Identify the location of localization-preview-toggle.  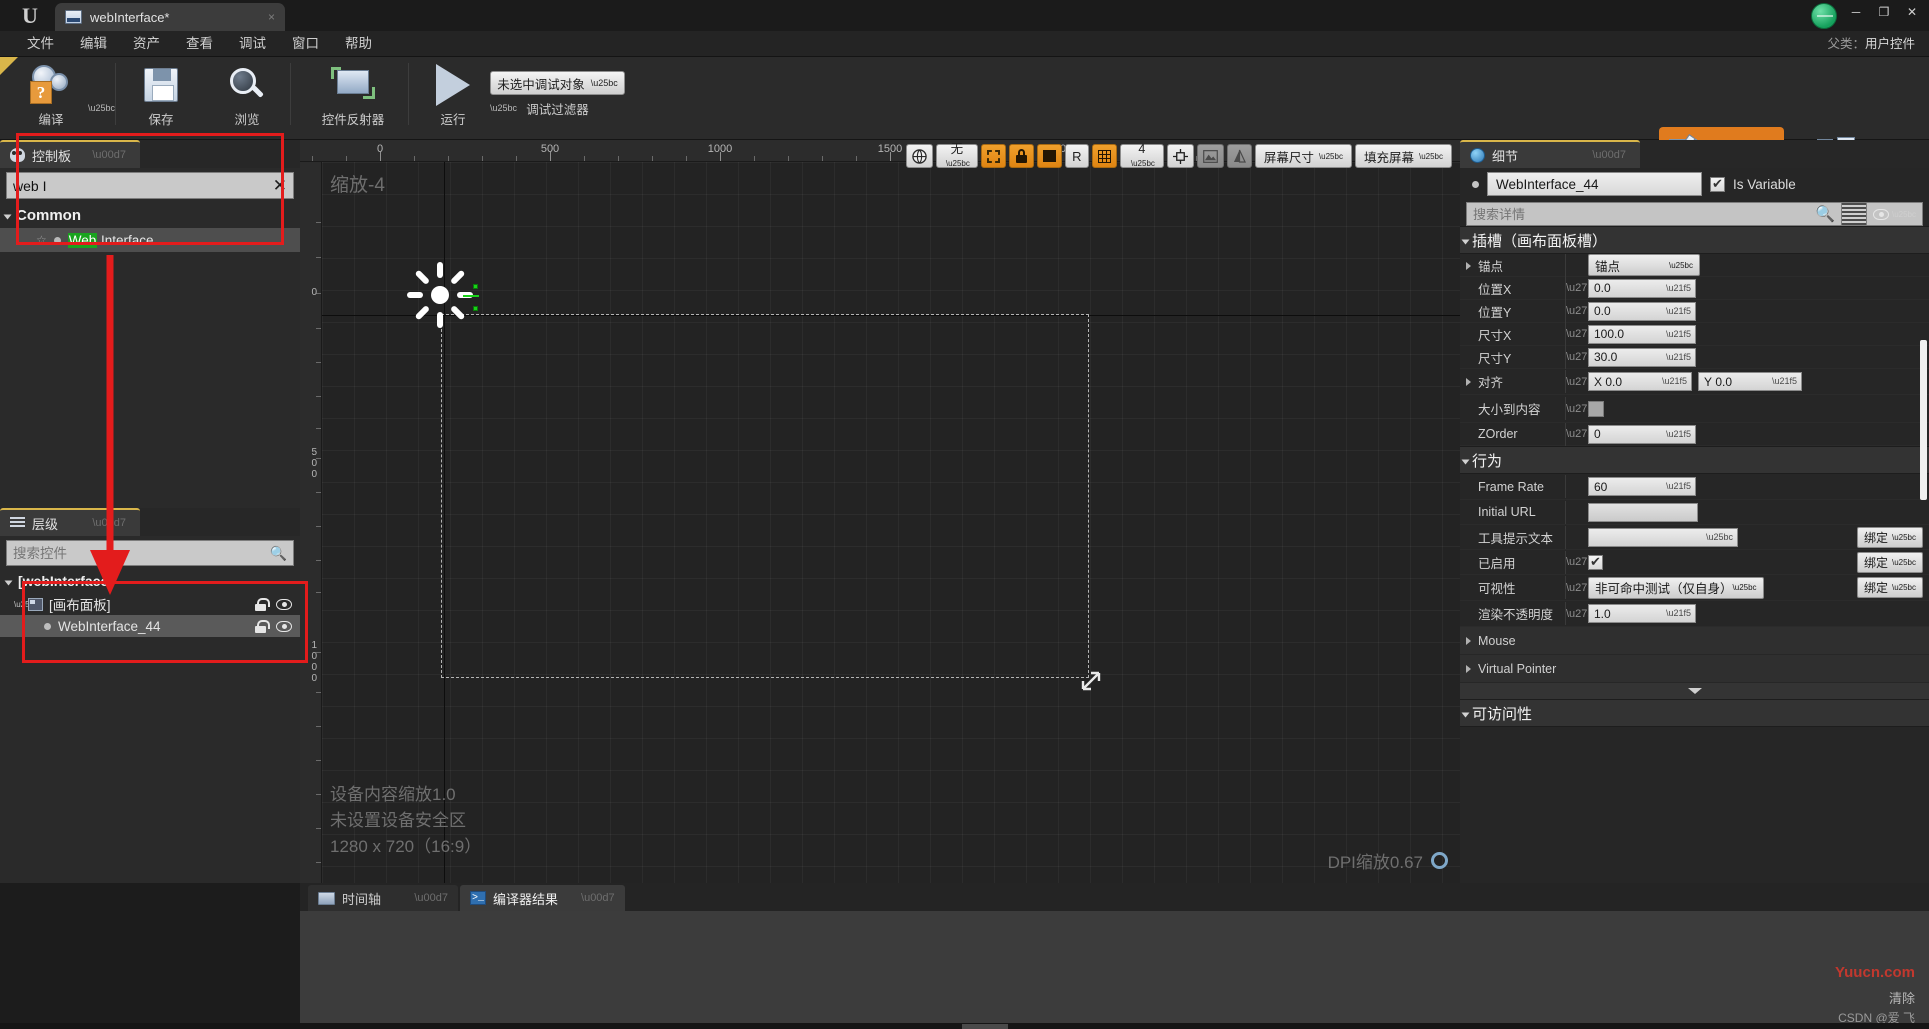
(1049, 156).